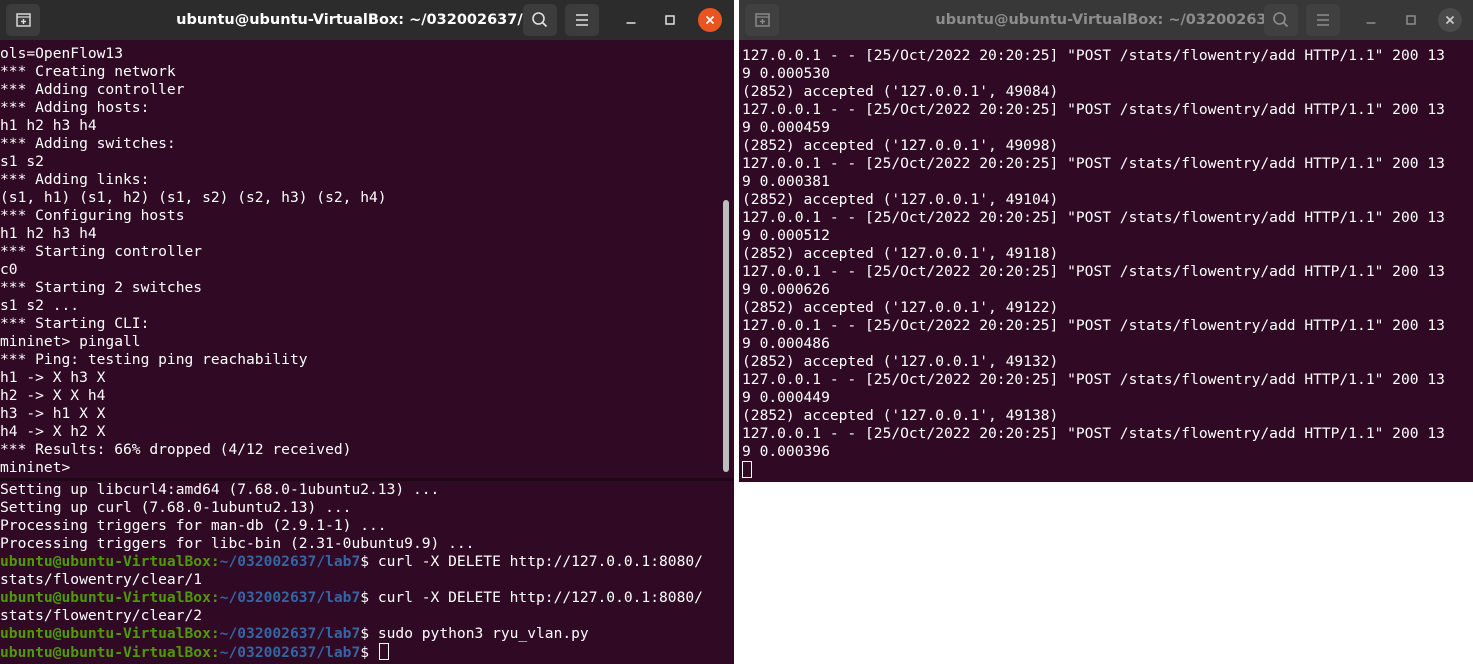 Image resolution: width=1473 pixels, height=664 pixels. I want to click on log-line: 9 0.000449, so click(786, 397).